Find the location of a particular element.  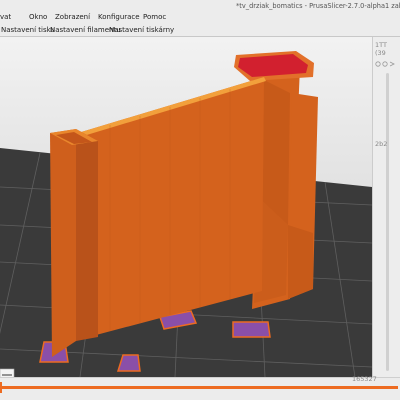

menu-bar: vat Okno Zobrazení Konfigurace Pomoc is located at coordinates (200, 17).